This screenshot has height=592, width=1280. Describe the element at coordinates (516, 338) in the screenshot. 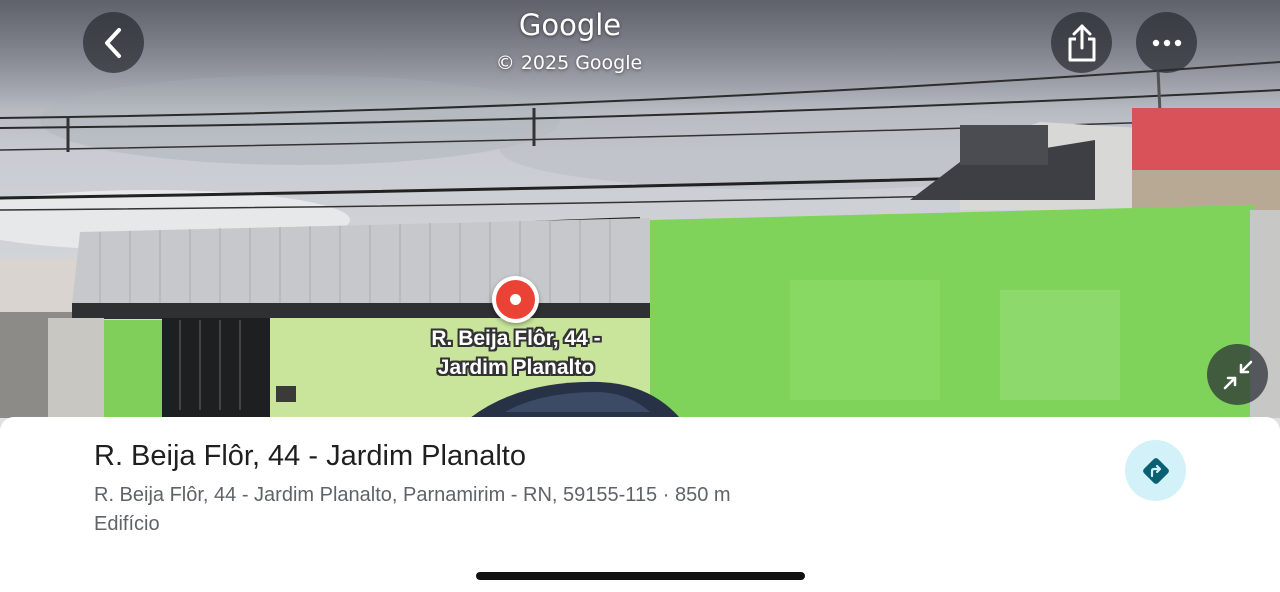

I see `place-label-line1: R. Beija Flôr, 44 -` at that location.